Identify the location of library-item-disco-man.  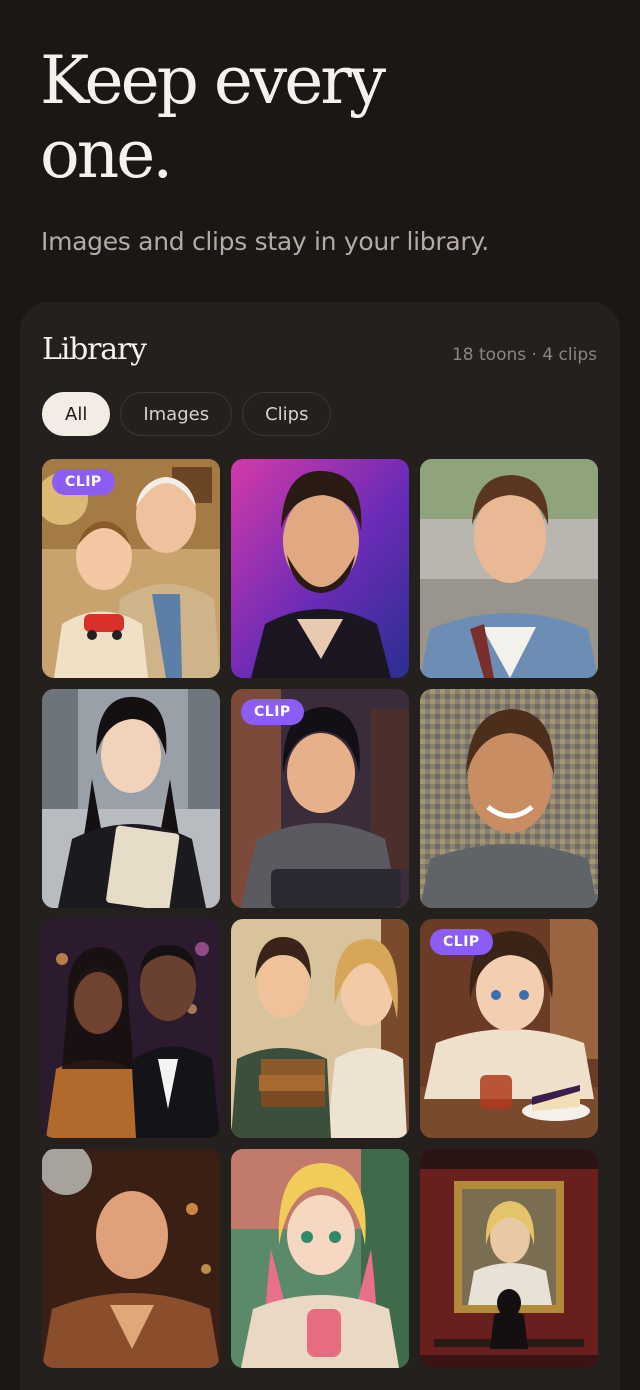
(131, 1258).